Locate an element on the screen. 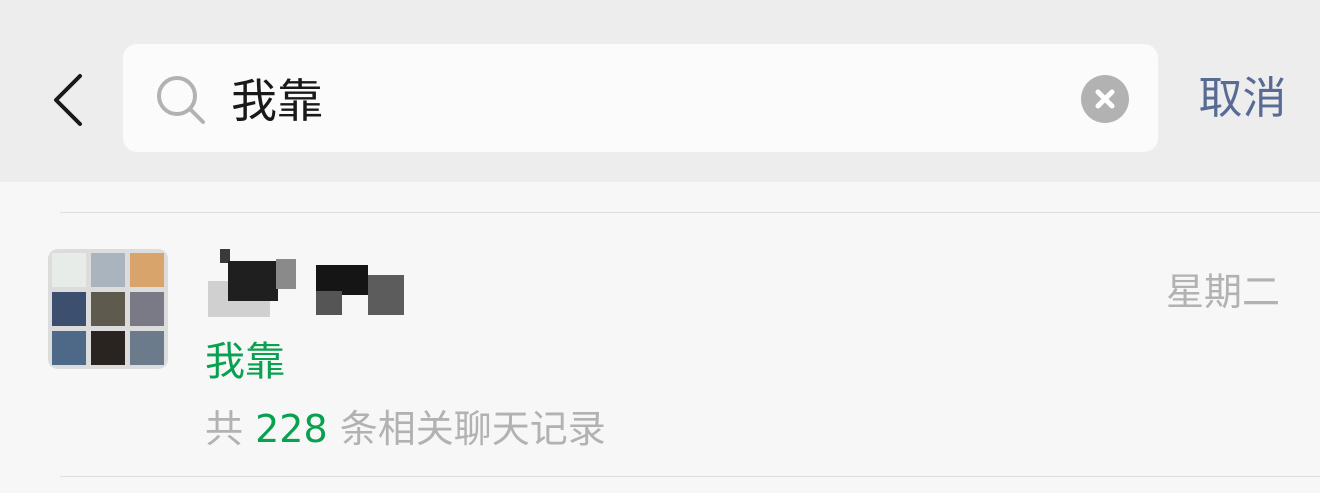 The image size is (1320, 493). search-input is located at coordinates (646, 98).